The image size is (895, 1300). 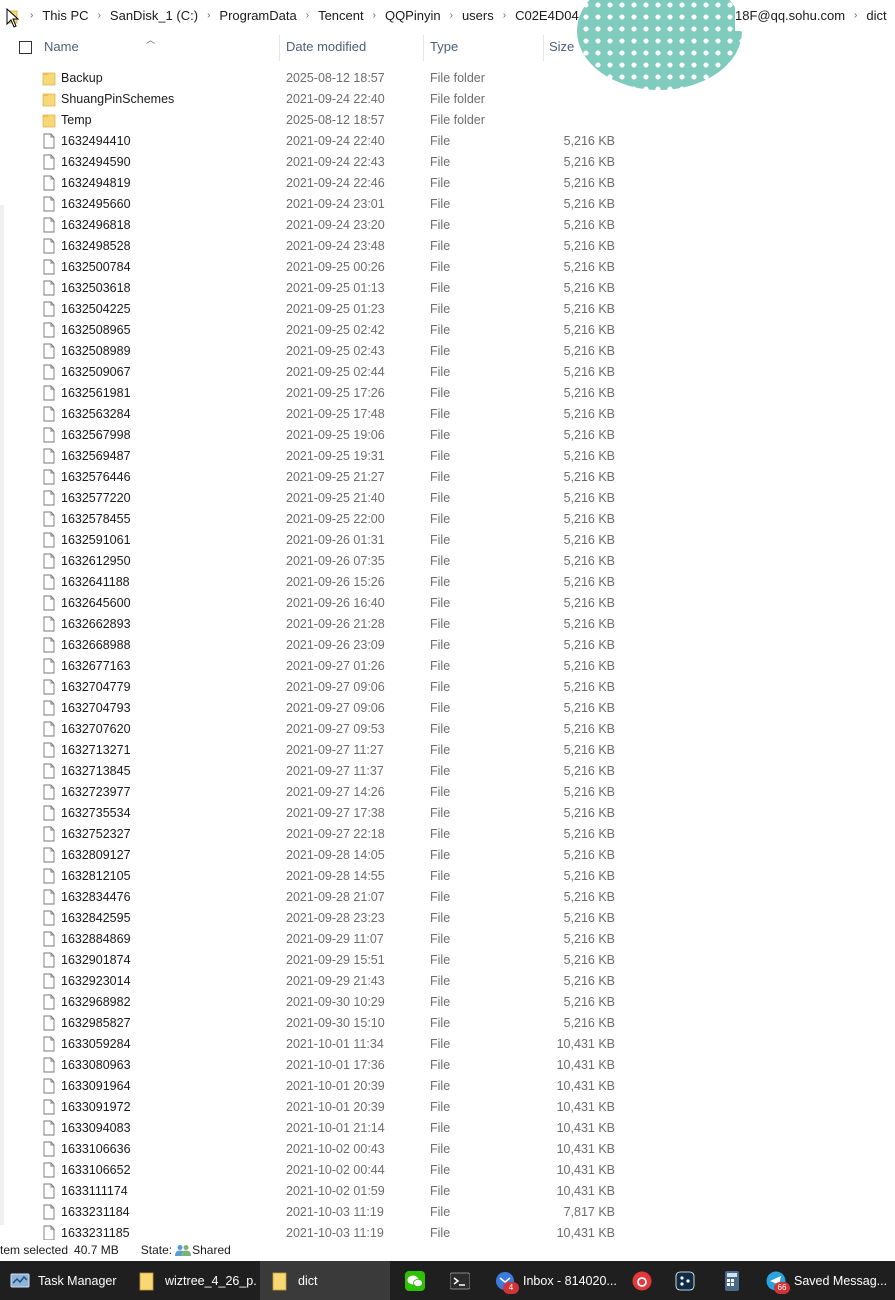 What do you see at coordinates (326, 46) in the screenshot?
I see `column-date: Date modified` at bounding box center [326, 46].